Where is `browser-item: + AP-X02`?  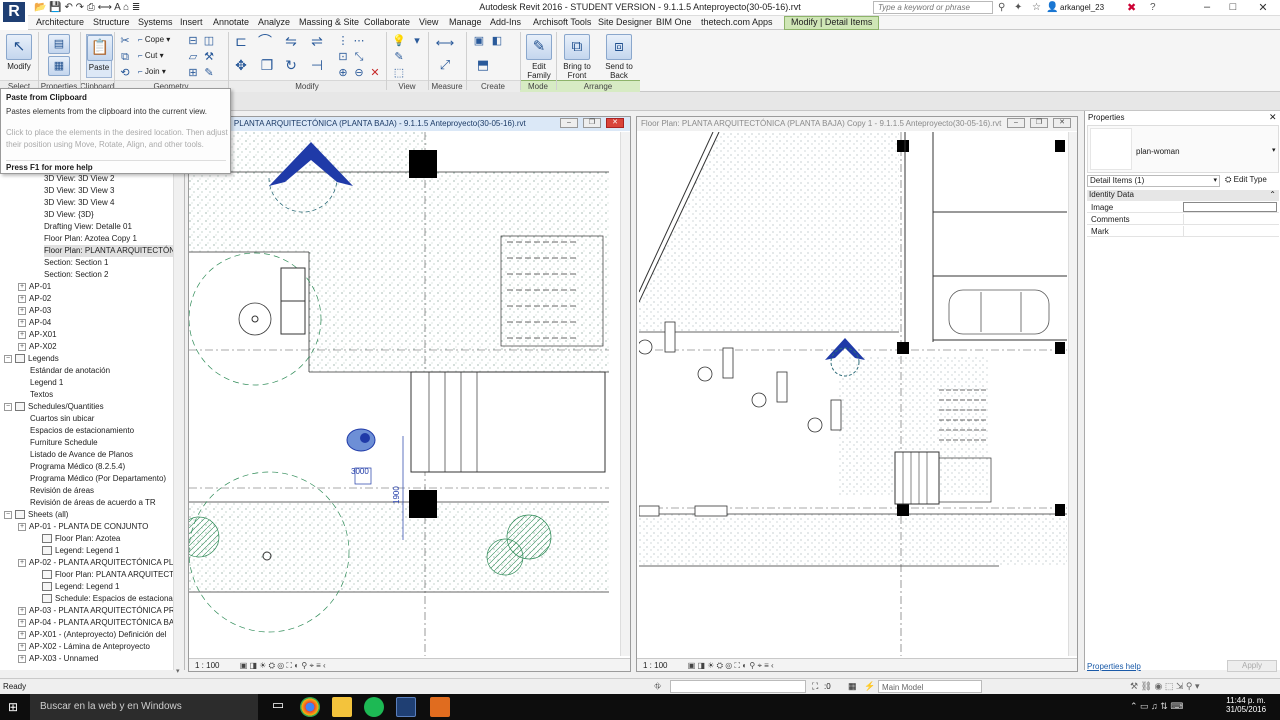
browser-item: + AP-X02 is located at coordinates (95, 347).